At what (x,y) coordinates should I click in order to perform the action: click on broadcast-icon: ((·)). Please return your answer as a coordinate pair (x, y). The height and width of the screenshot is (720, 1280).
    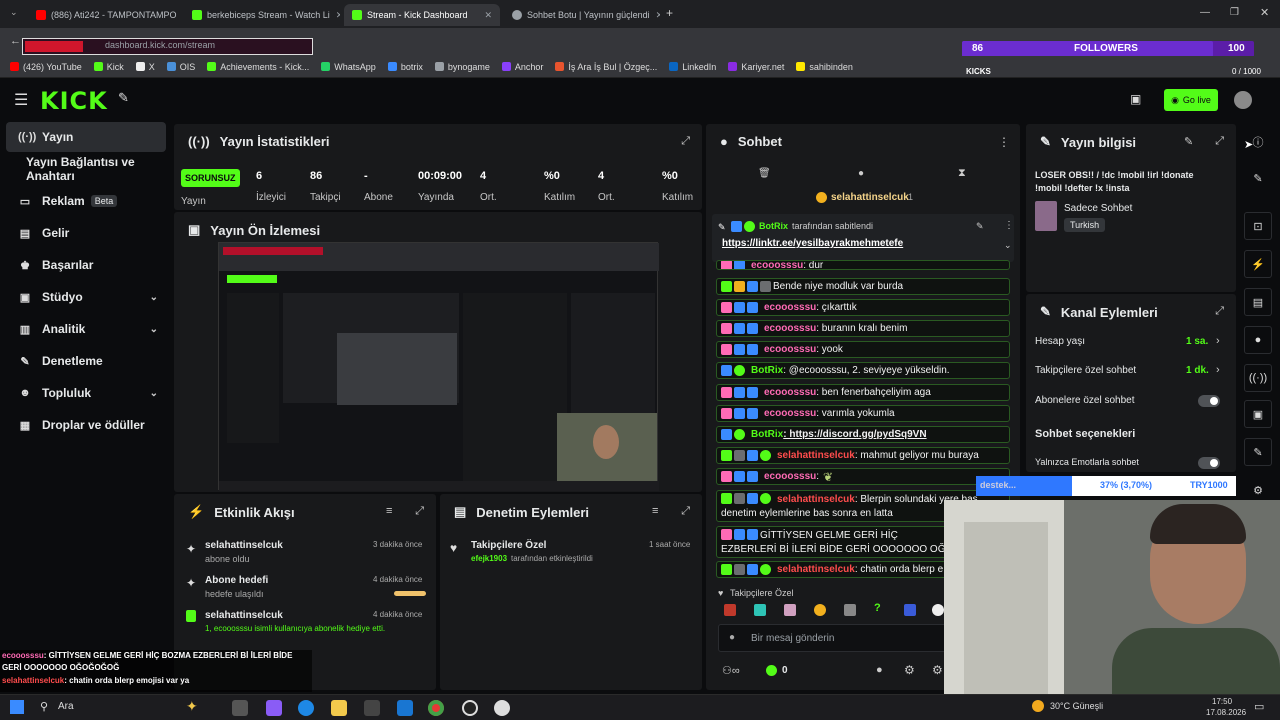
    Looking at the image, I should click on (1258, 378).